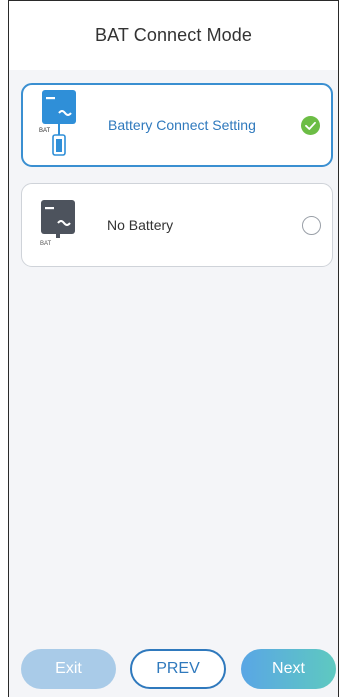 This screenshot has height=697, width=341. I want to click on selected-check-icon, so click(310, 125).